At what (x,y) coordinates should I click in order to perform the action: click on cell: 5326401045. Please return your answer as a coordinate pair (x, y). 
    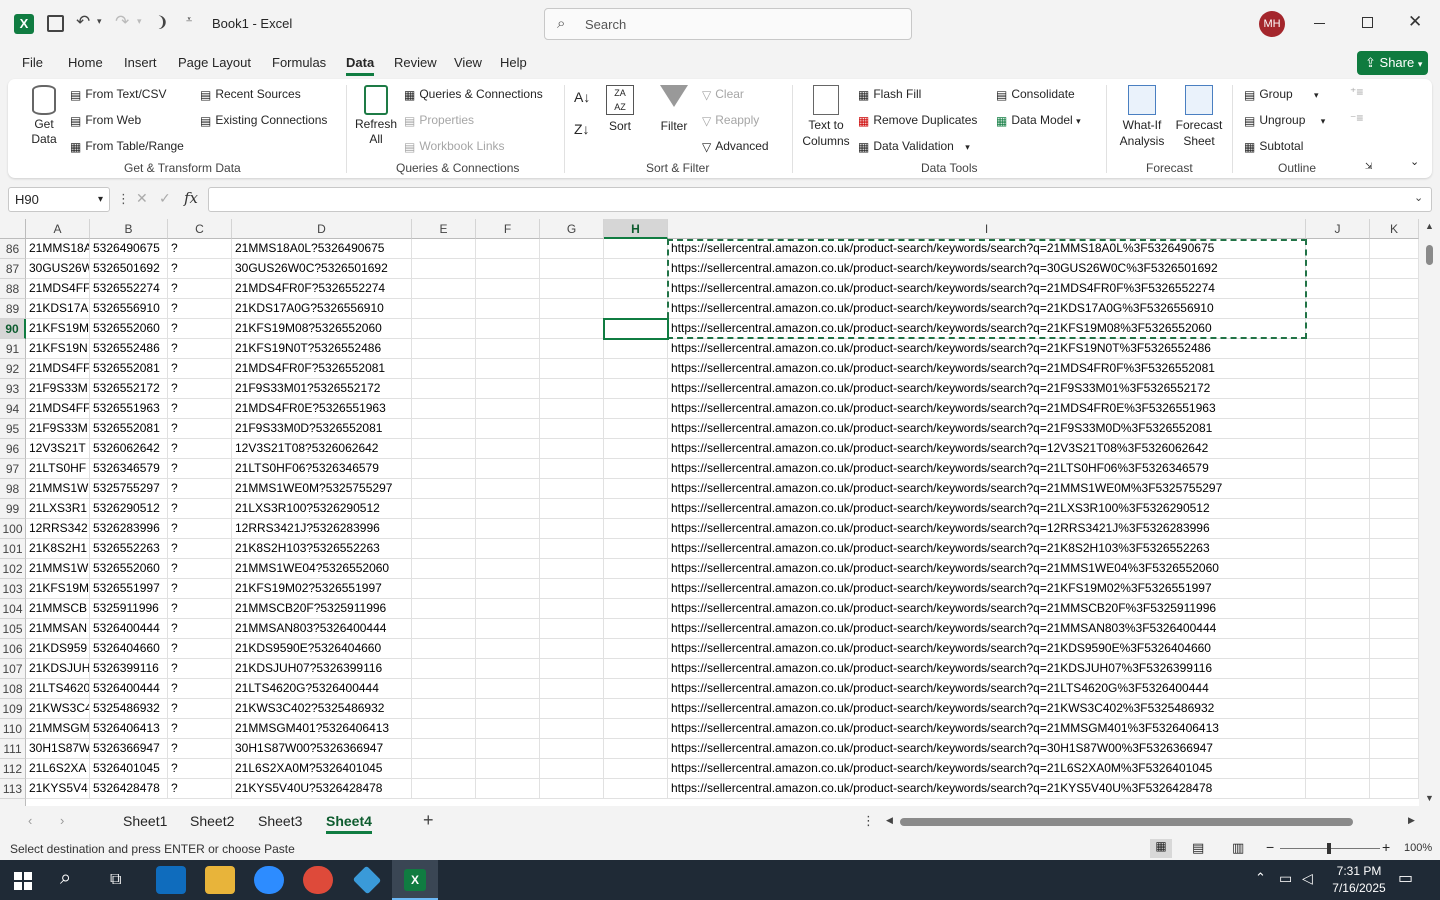
    Looking at the image, I should click on (129, 769).